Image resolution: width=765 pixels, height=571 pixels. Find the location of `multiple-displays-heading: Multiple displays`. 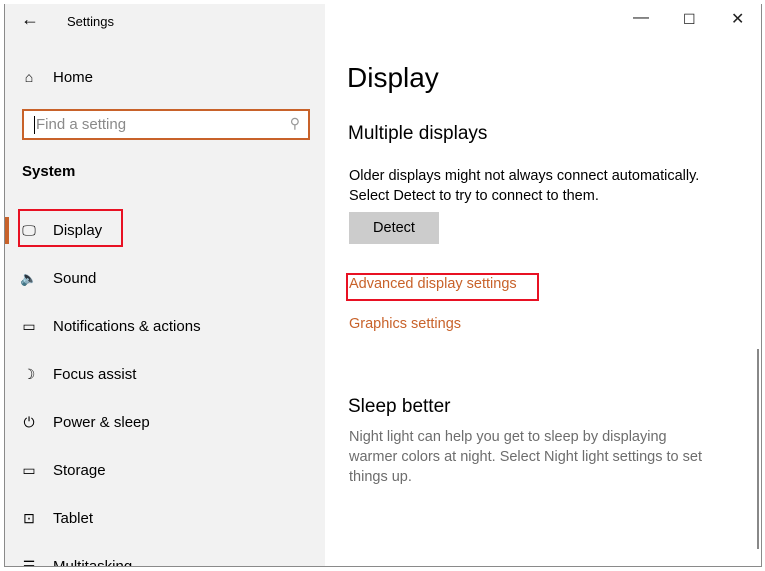

multiple-displays-heading: Multiple displays is located at coordinates (418, 133).